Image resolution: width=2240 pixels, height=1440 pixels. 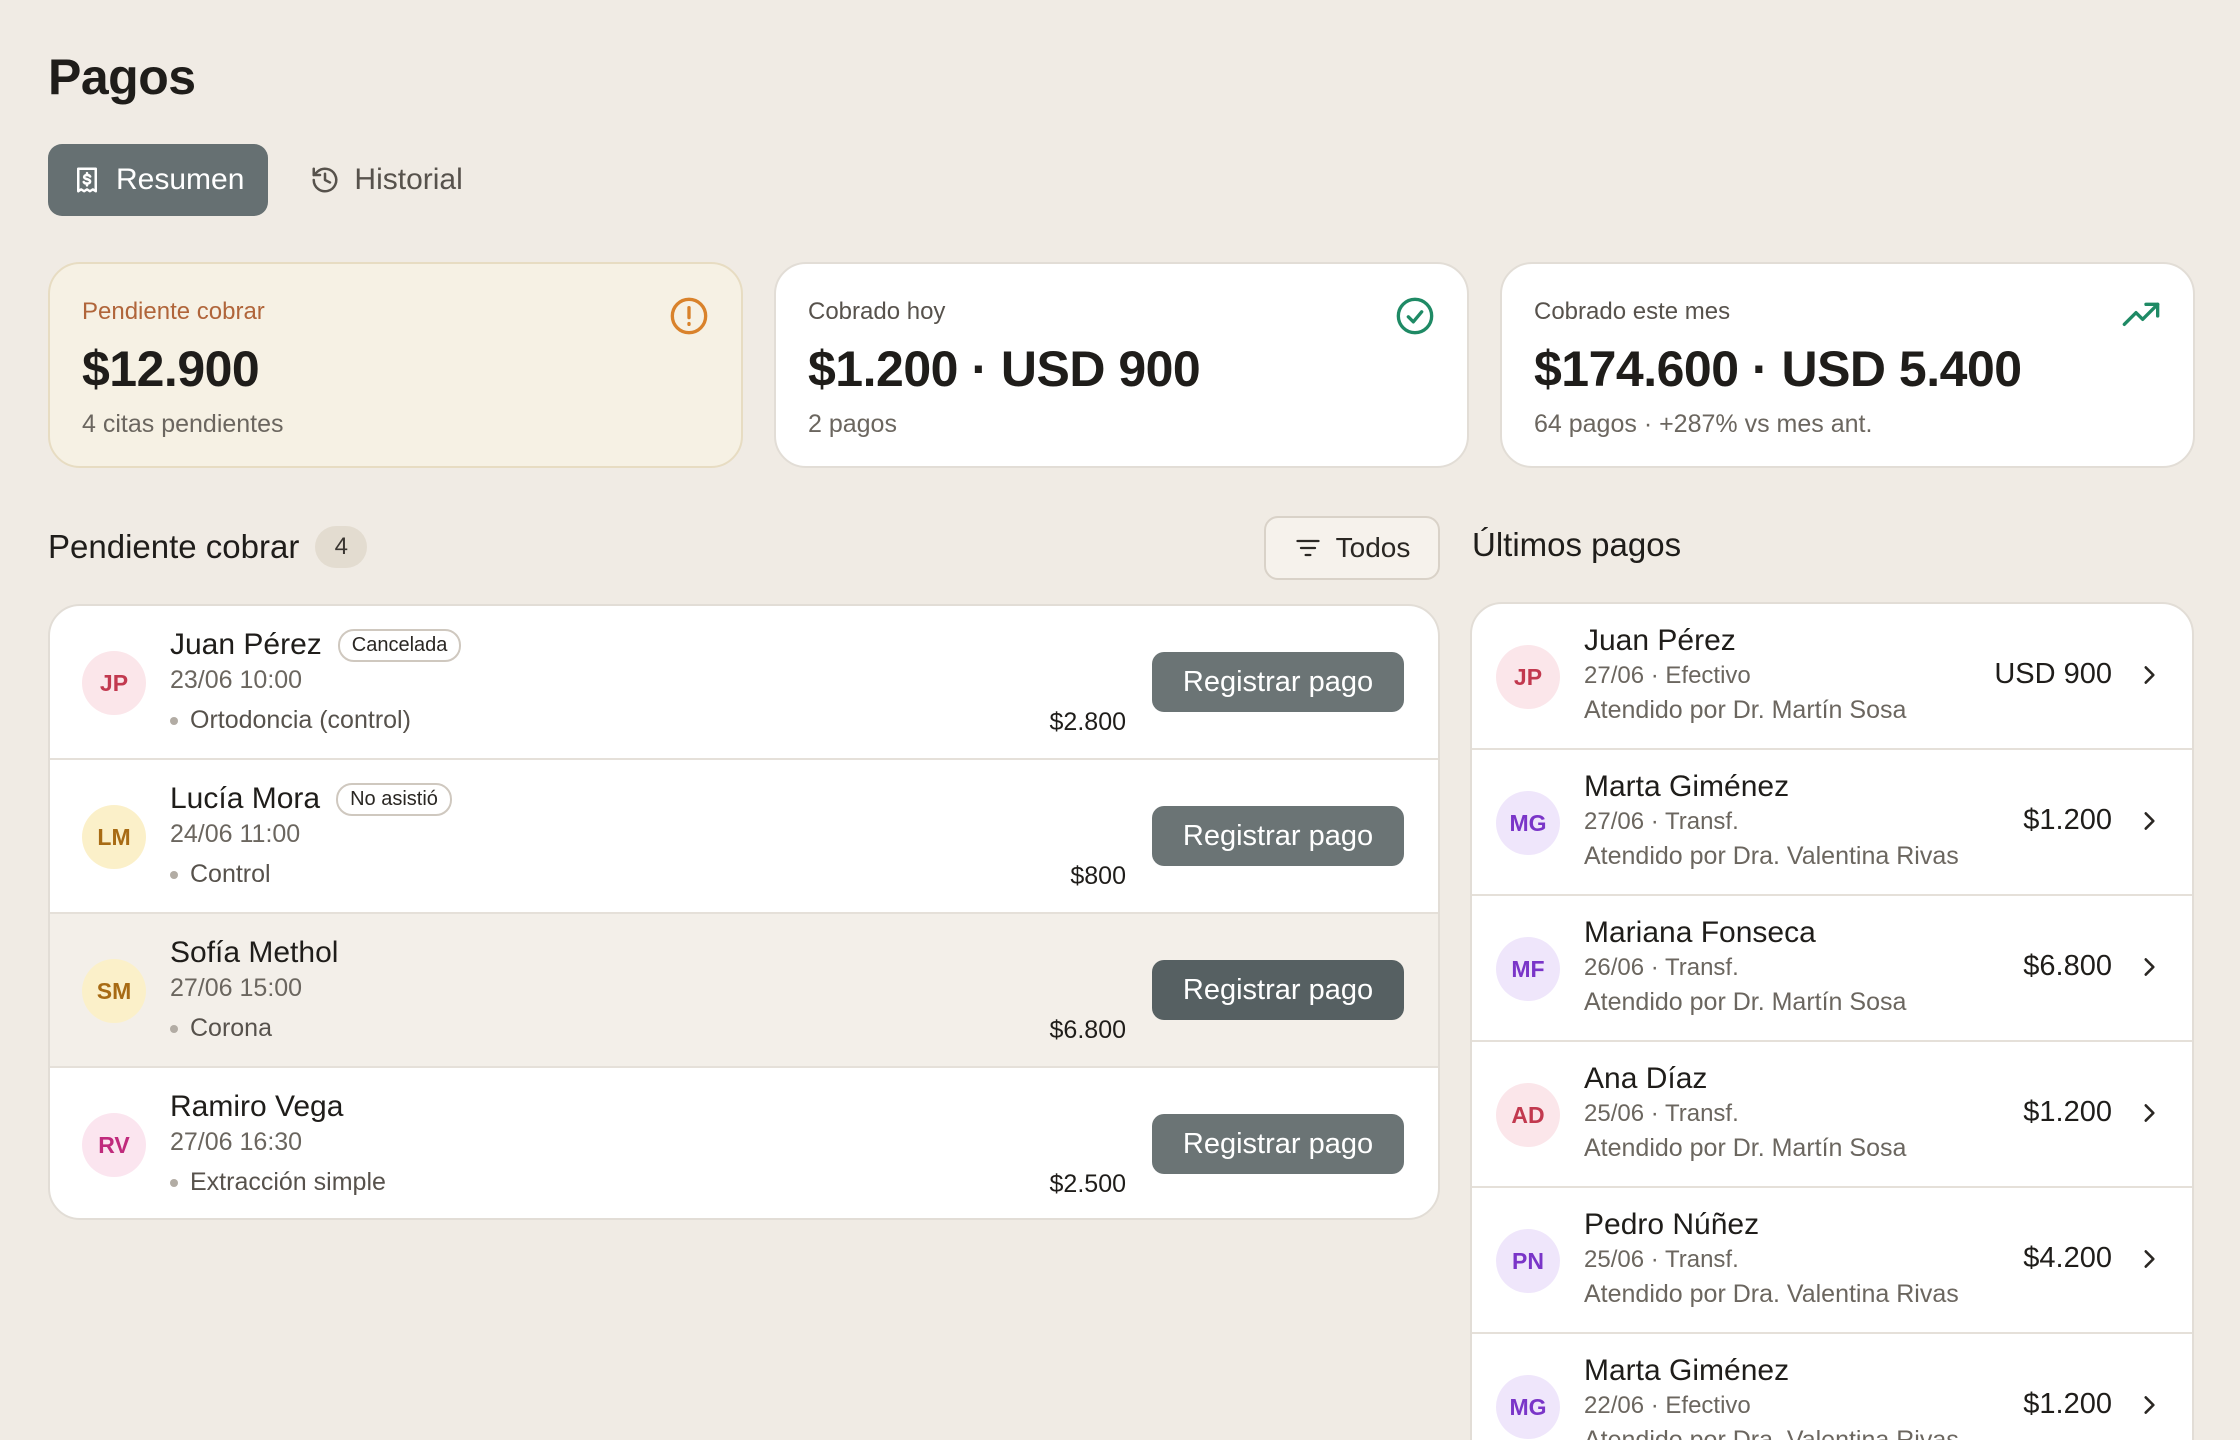 I want to click on card-label: Cobrado este mes, so click(x=1632, y=311).